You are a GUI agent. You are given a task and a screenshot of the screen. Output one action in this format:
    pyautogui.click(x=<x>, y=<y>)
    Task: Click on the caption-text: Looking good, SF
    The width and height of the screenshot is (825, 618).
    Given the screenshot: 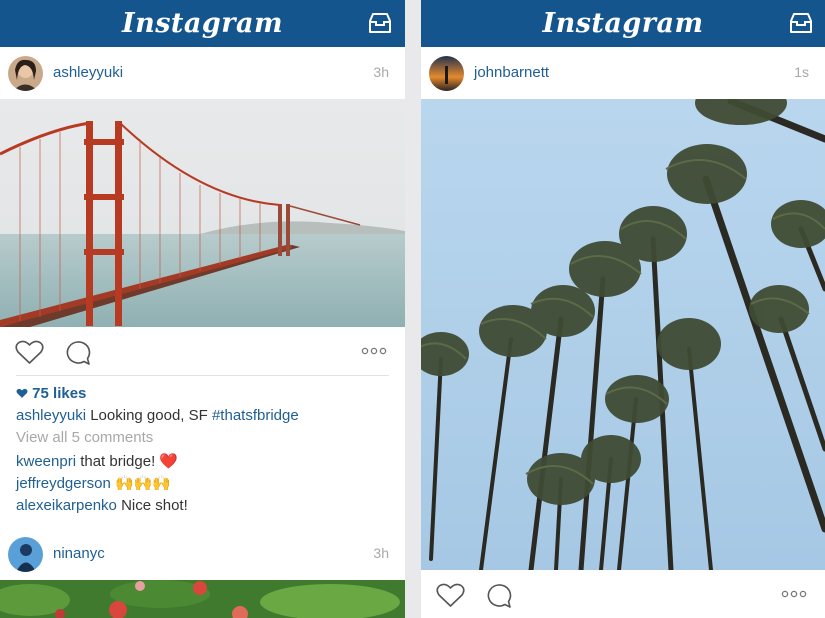 What is the action you would take?
    pyautogui.click(x=149, y=415)
    